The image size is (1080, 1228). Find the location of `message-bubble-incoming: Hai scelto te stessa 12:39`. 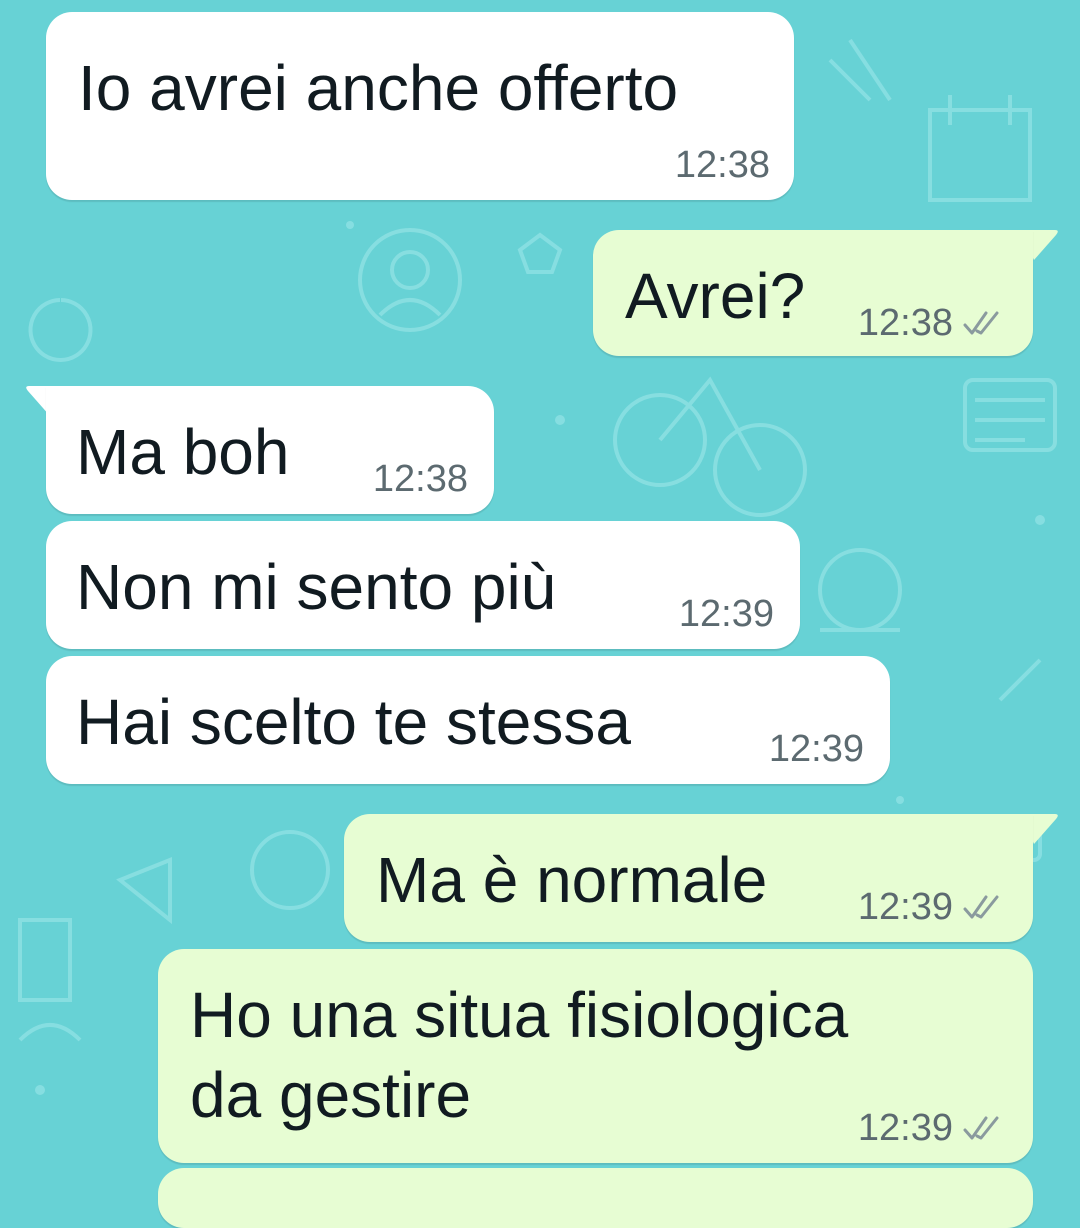

message-bubble-incoming: Hai scelto te stessa 12:39 is located at coordinates (468, 720).